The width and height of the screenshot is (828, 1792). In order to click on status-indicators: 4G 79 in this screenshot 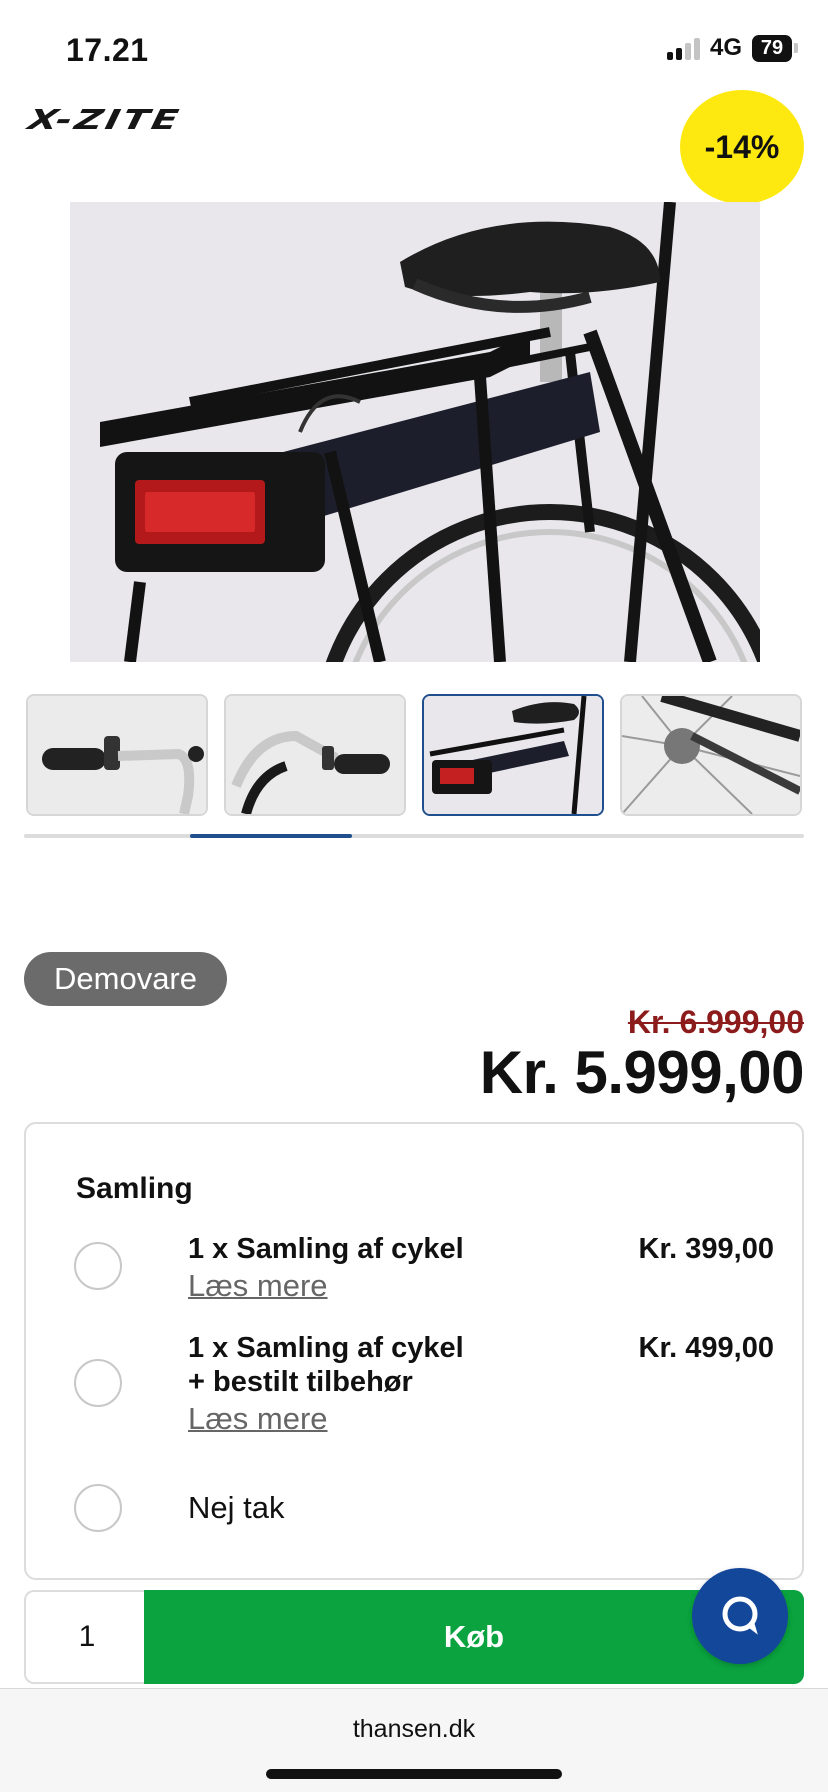, I will do `click(732, 48)`.